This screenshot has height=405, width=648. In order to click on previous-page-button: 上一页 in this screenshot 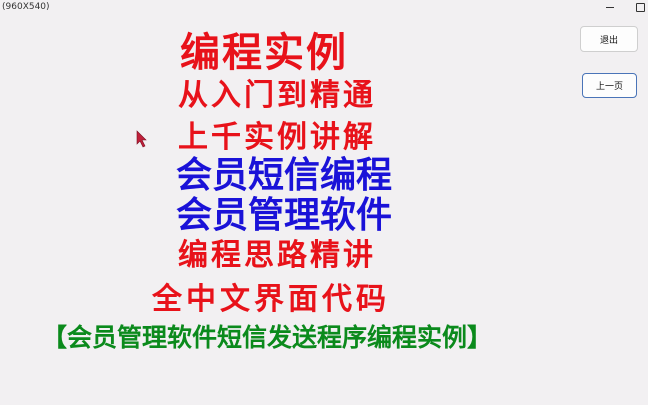, I will do `click(609, 85)`.